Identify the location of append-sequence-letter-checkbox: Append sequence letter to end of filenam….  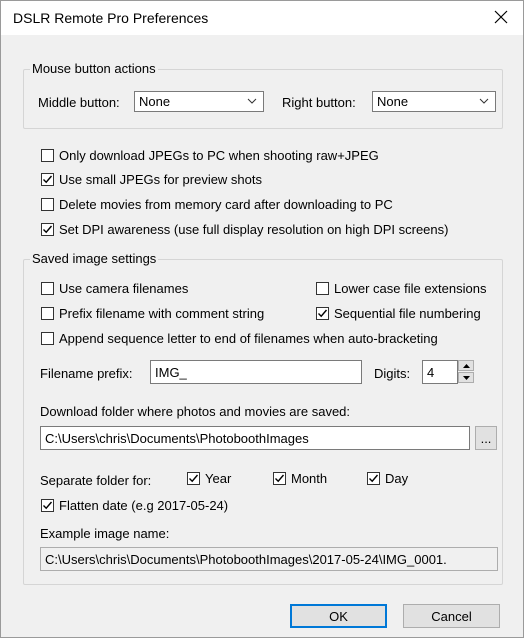
(239, 338).